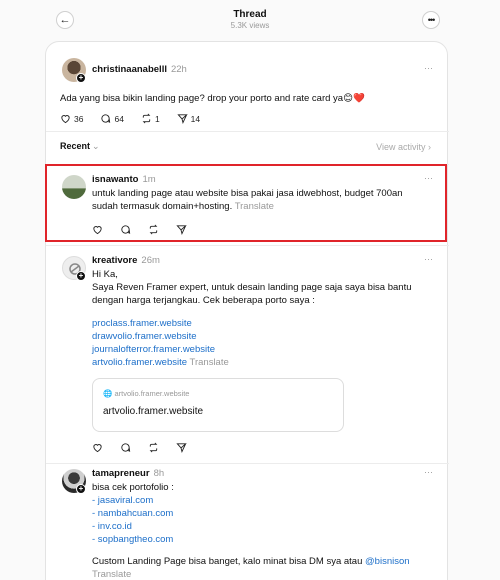 The image size is (500, 580). I want to click on link-domain: 🌐 artvolio.framer.website, so click(146, 393).